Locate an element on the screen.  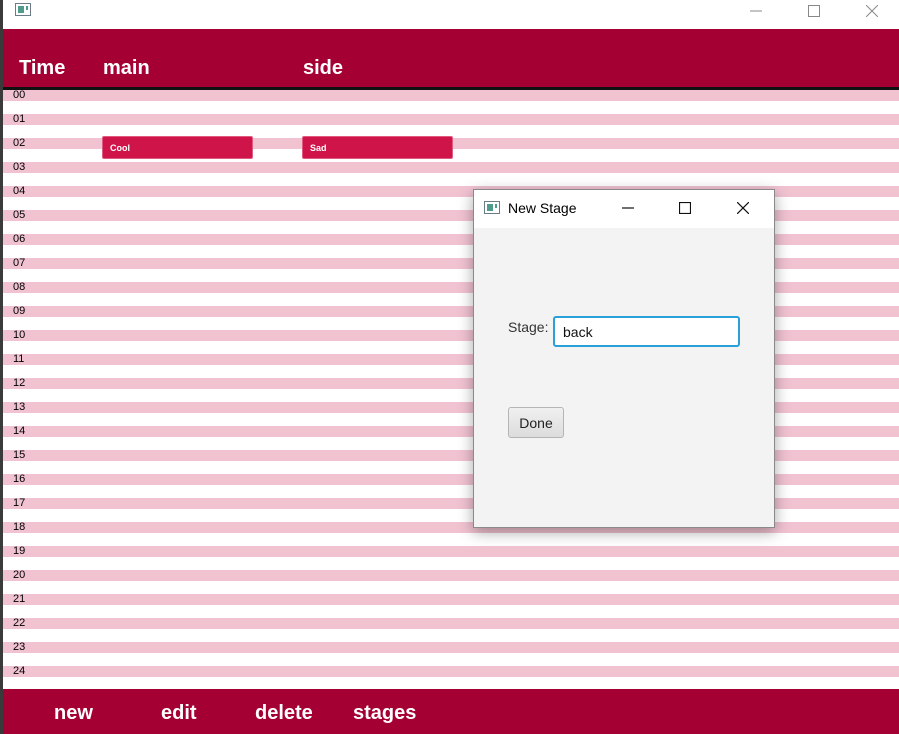
hour-label: 02 is located at coordinates (19, 143).